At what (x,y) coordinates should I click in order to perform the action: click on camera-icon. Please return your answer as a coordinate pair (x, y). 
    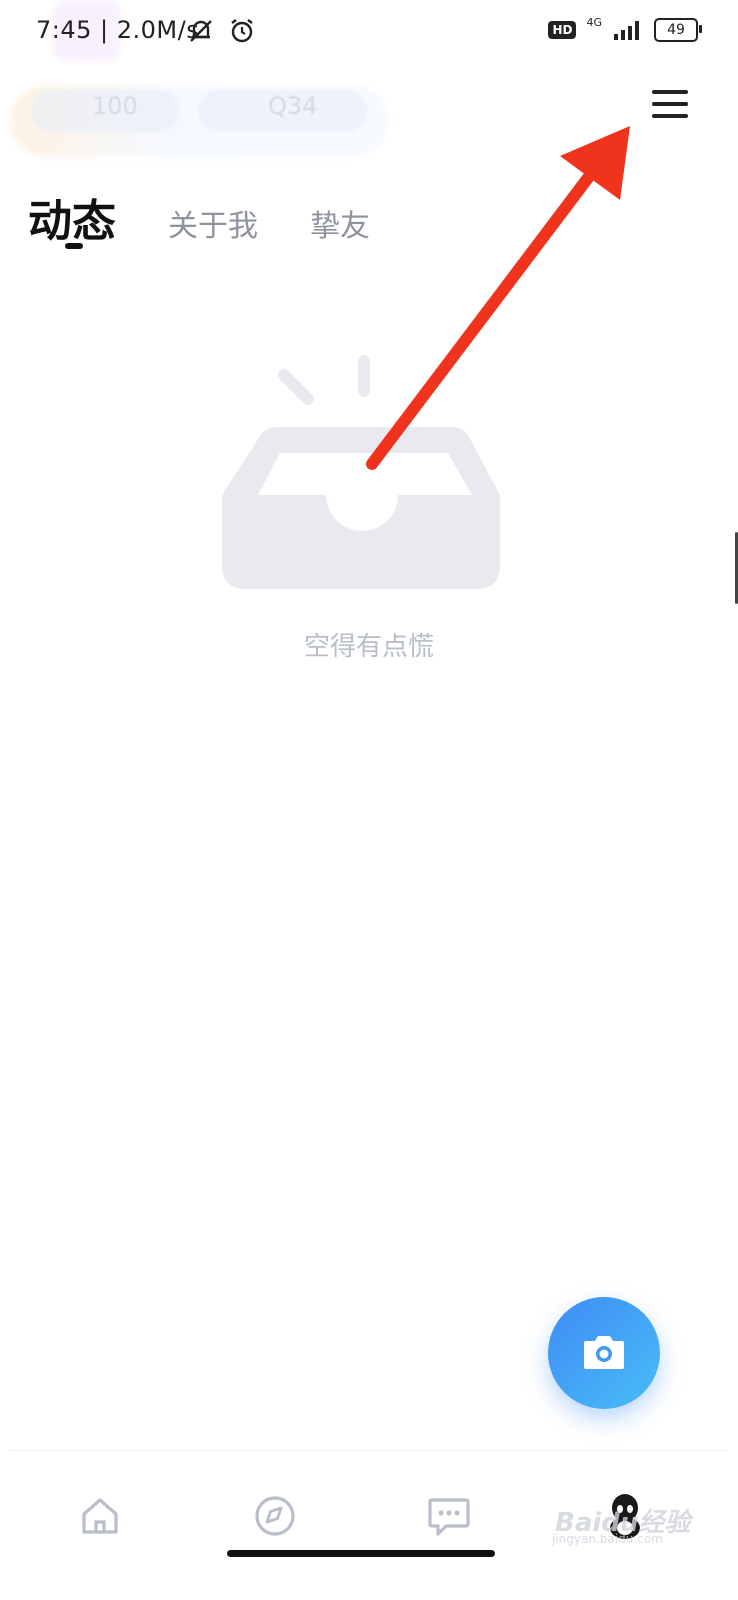
    Looking at the image, I should click on (604, 1352).